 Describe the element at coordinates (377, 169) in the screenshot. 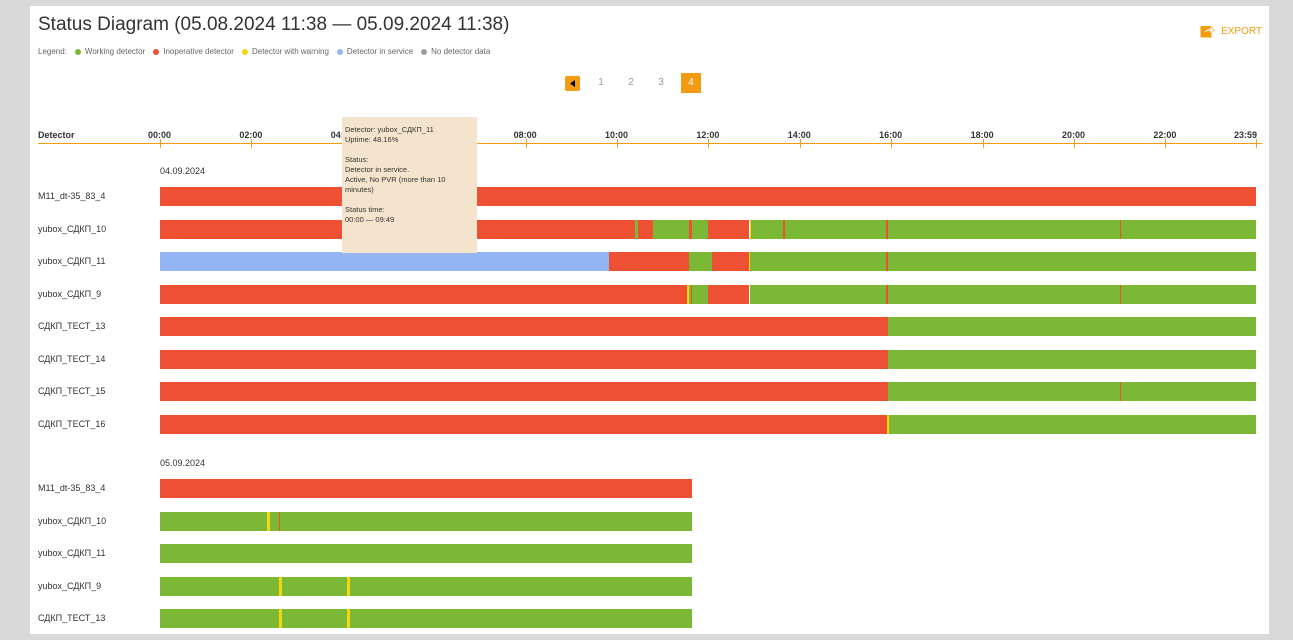

I see `tooltip-status-line1: Detector in service.` at that location.